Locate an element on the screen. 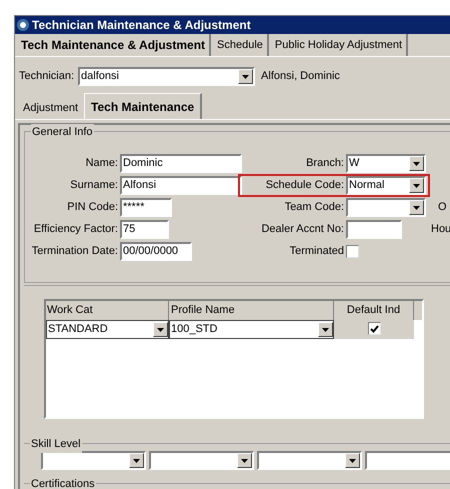  input-field: Alfonsi is located at coordinates (181, 185).